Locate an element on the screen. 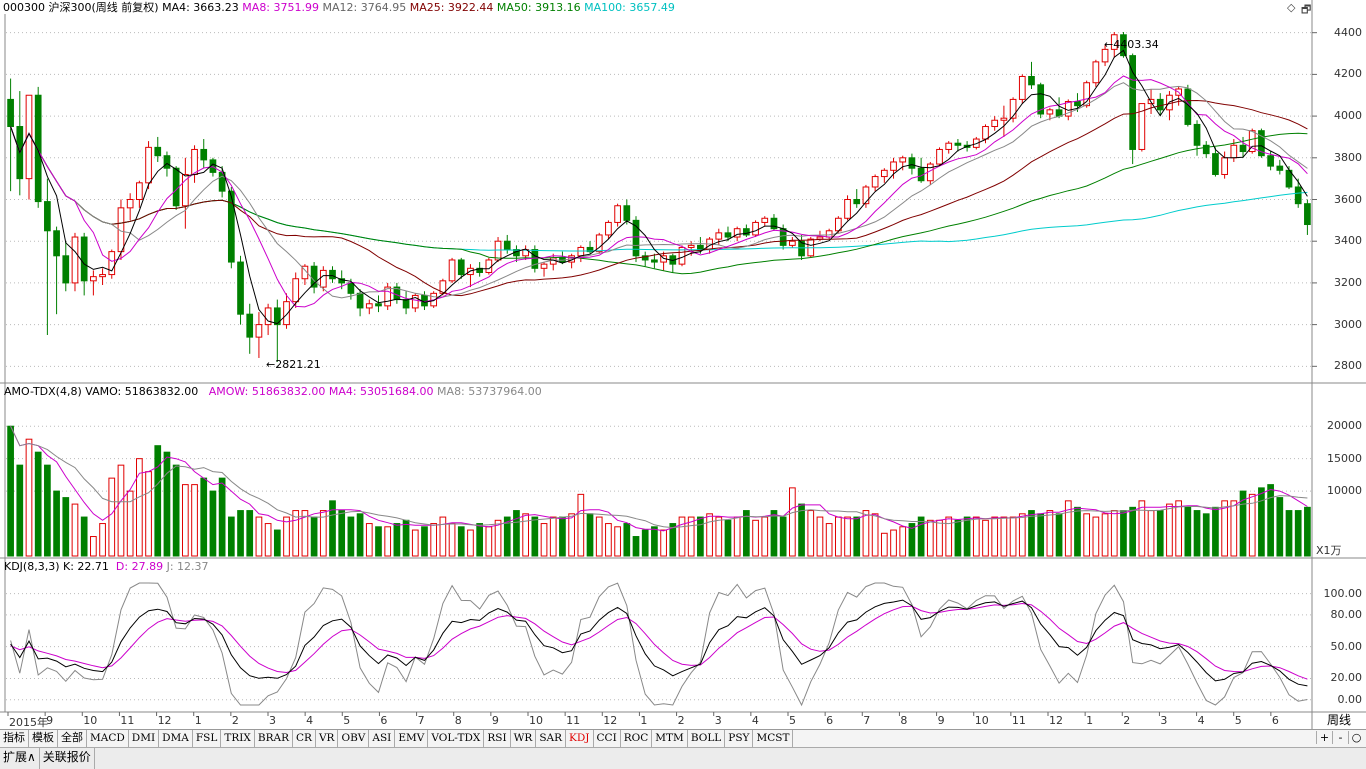 This screenshot has height=769, width=1366. ma25-value: MA25: 3922.44 is located at coordinates (451, 7).